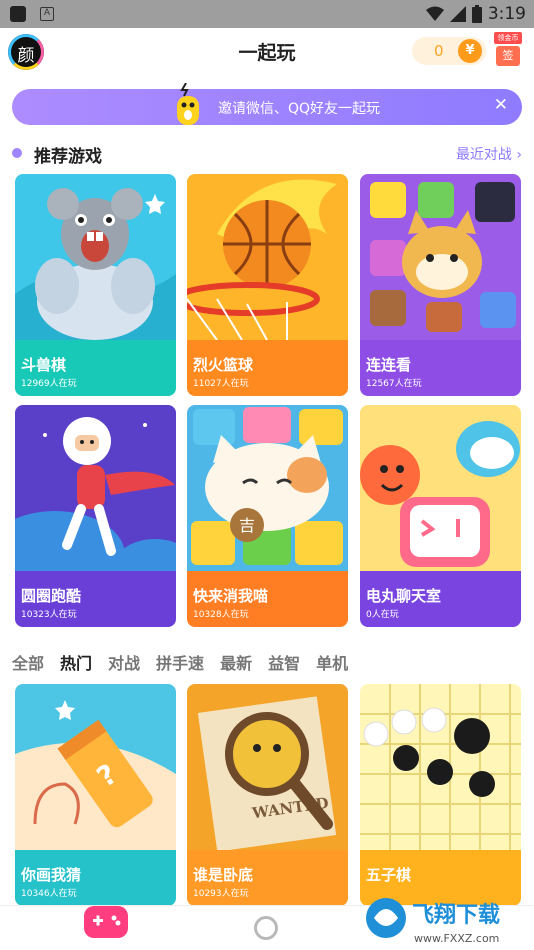  What do you see at coordinates (51, 875) in the screenshot?
I see `game-name: 你画我猜` at bounding box center [51, 875].